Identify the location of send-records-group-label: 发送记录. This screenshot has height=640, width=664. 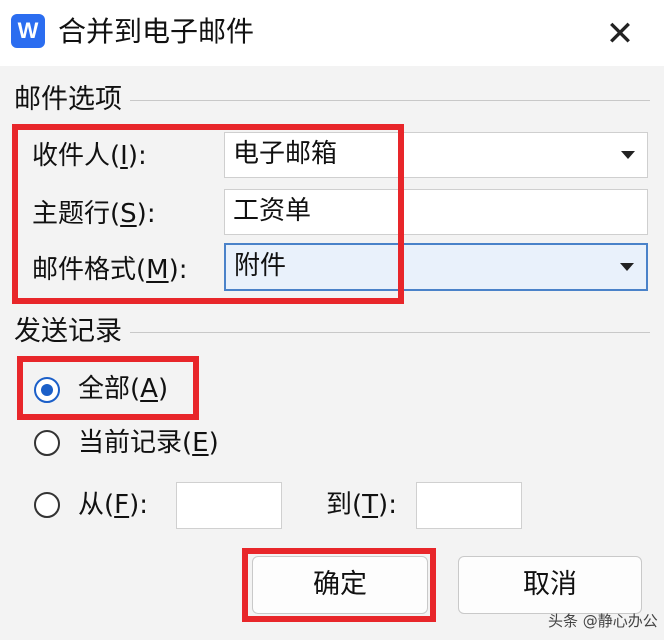
(68, 331).